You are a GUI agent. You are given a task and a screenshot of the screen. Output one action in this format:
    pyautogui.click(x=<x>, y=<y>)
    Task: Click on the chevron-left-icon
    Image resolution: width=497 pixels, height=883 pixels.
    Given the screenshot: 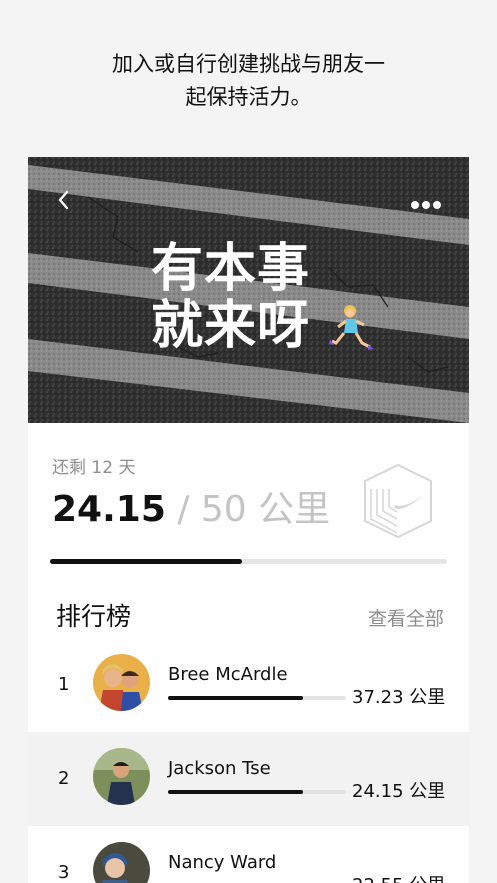 What is the action you would take?
    pyautogui.click(x=63, y=200)
    